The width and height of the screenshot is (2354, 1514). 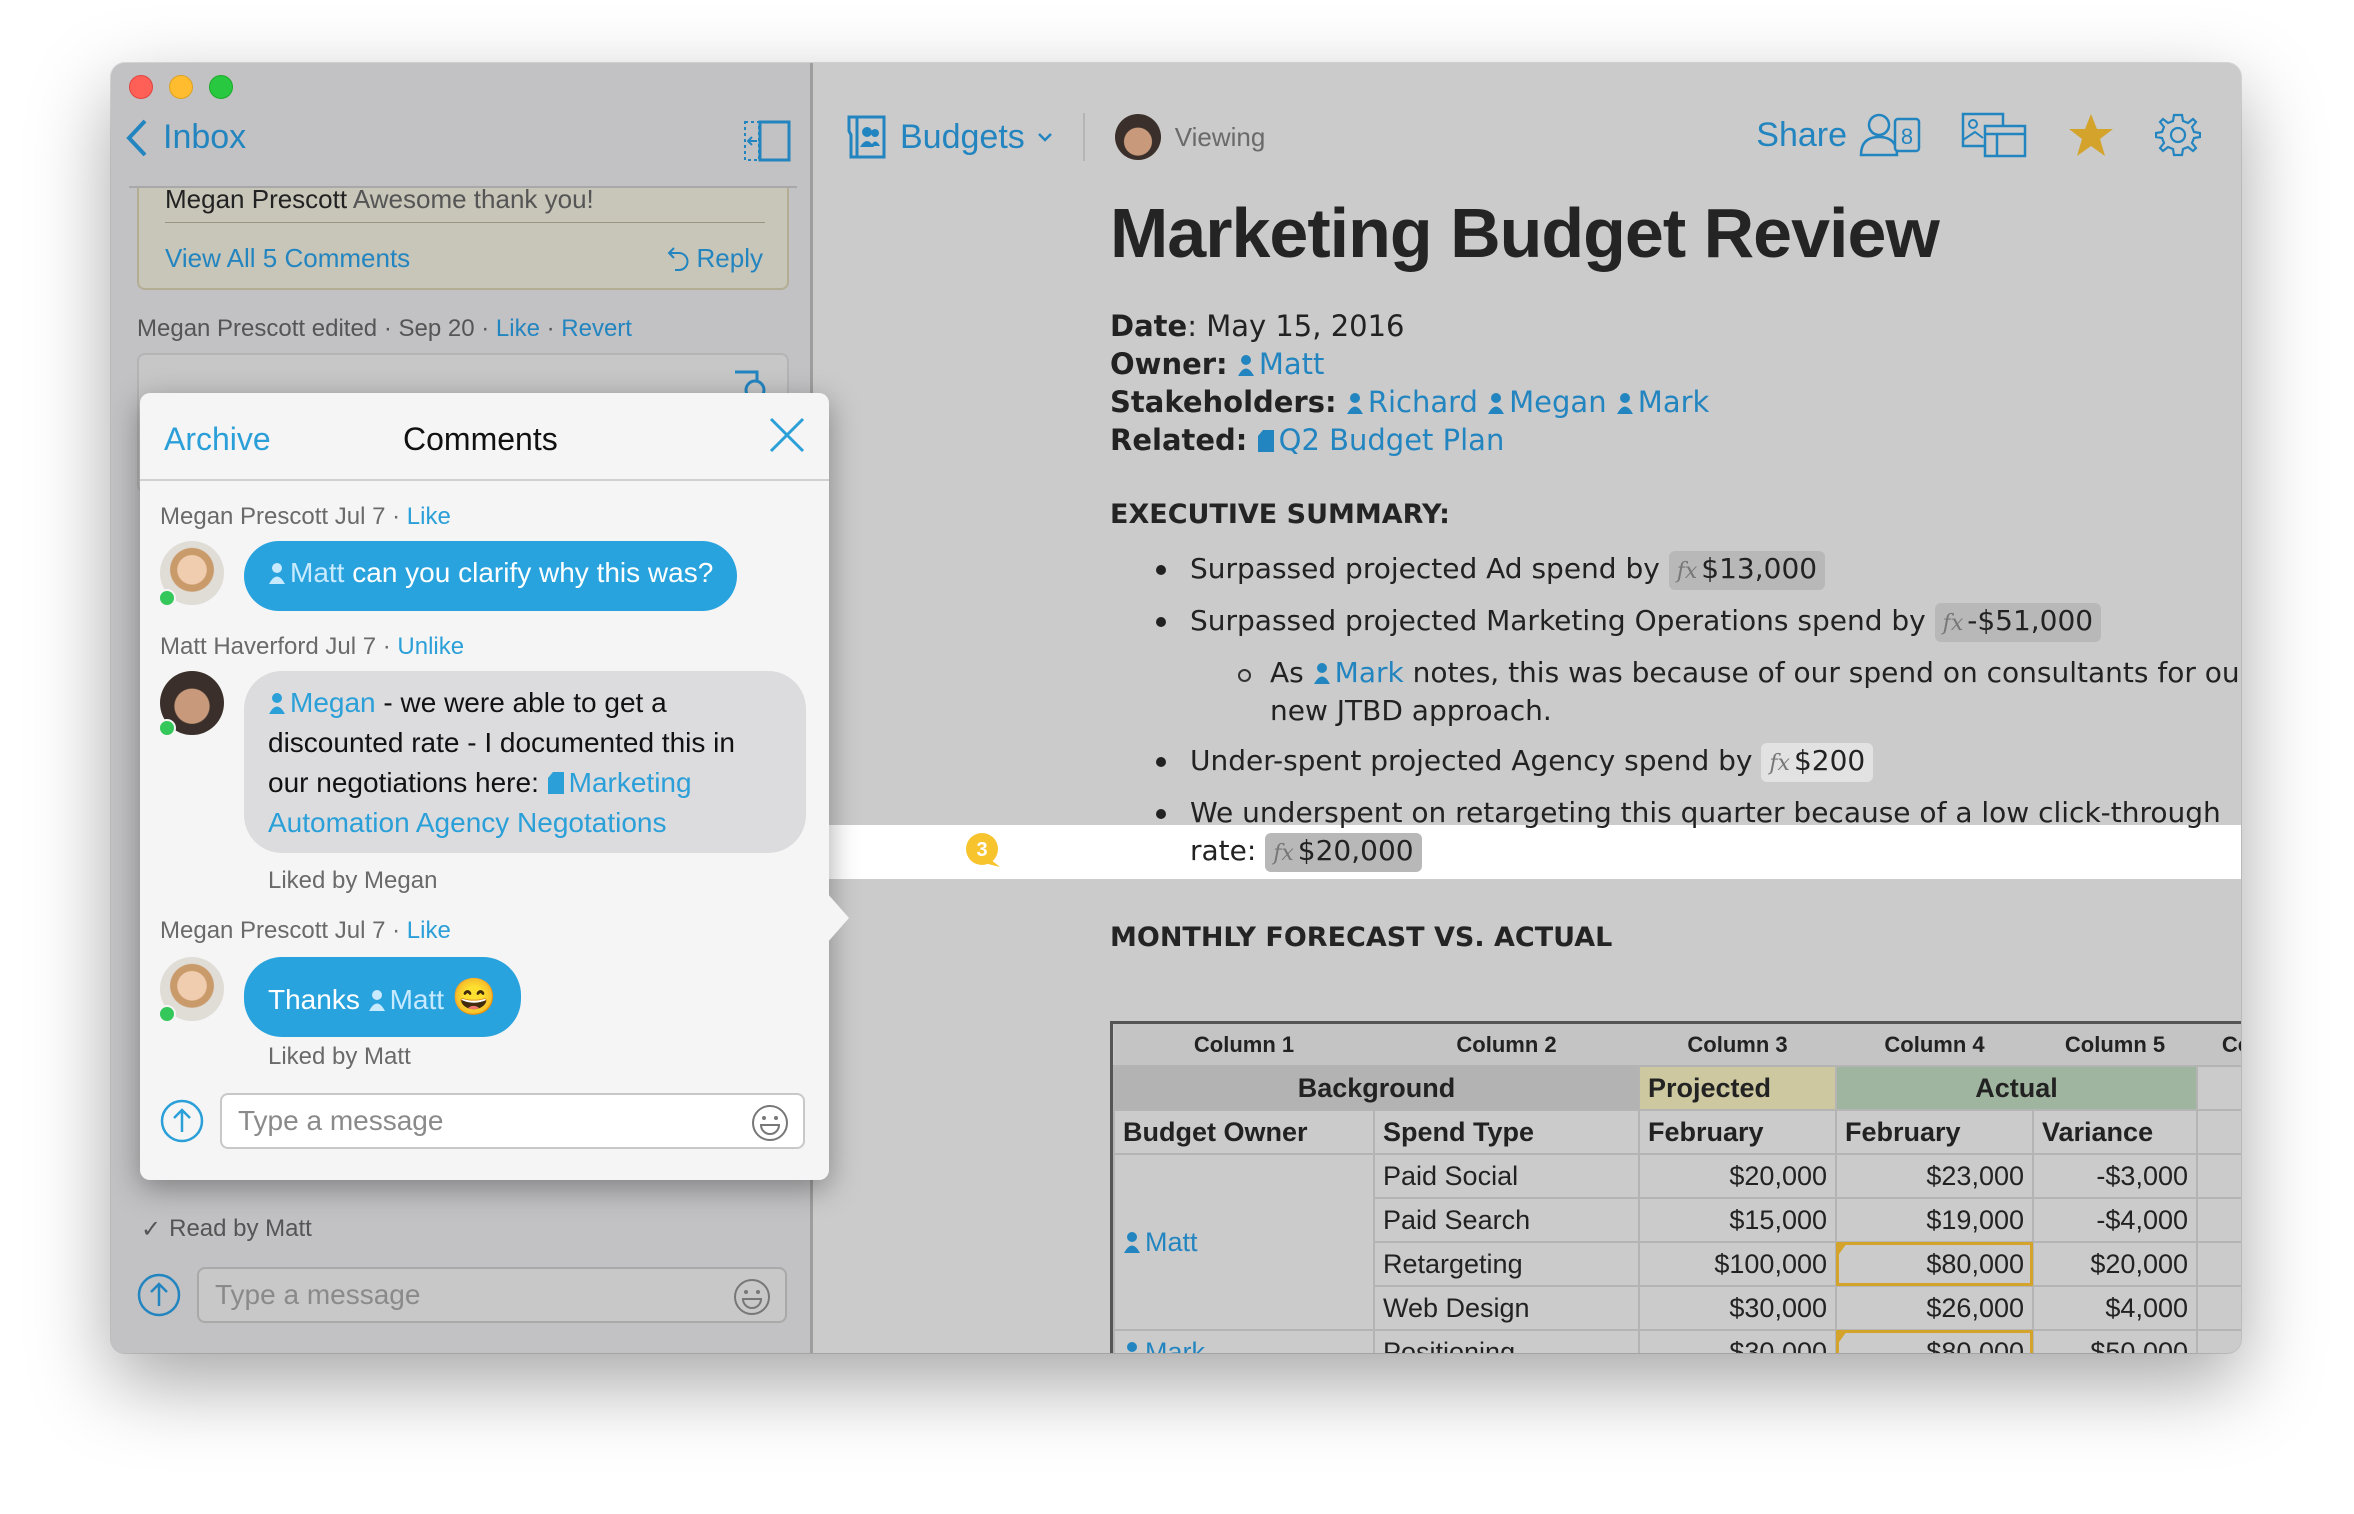 I want to click on group-actual: Actual, so click(x=2016, y=1088).